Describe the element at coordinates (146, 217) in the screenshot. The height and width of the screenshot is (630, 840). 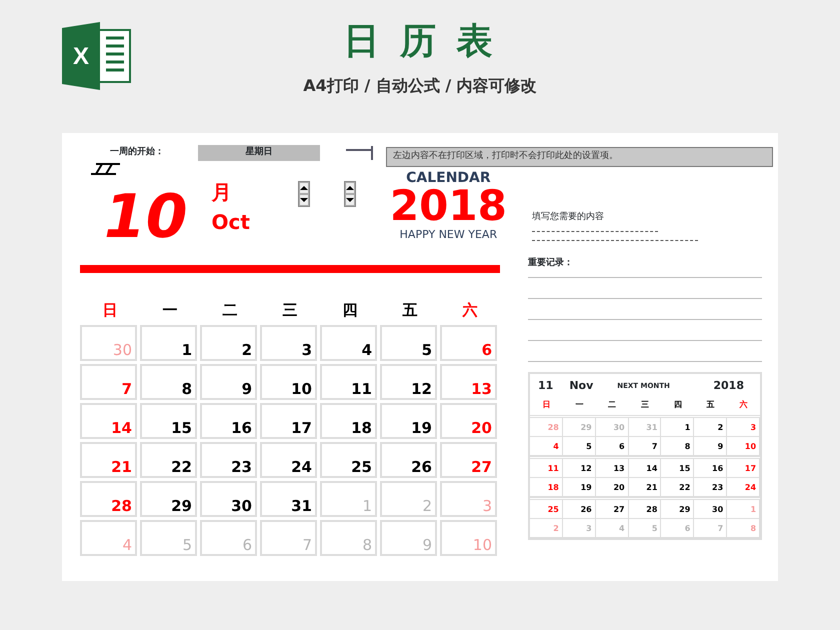
I see `day-number: 10` at that location.